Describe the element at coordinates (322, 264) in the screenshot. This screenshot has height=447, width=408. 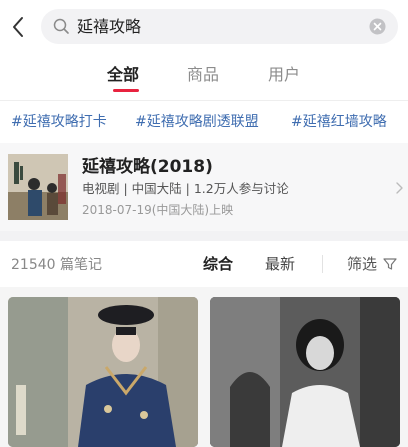
I see `divider` at that location.